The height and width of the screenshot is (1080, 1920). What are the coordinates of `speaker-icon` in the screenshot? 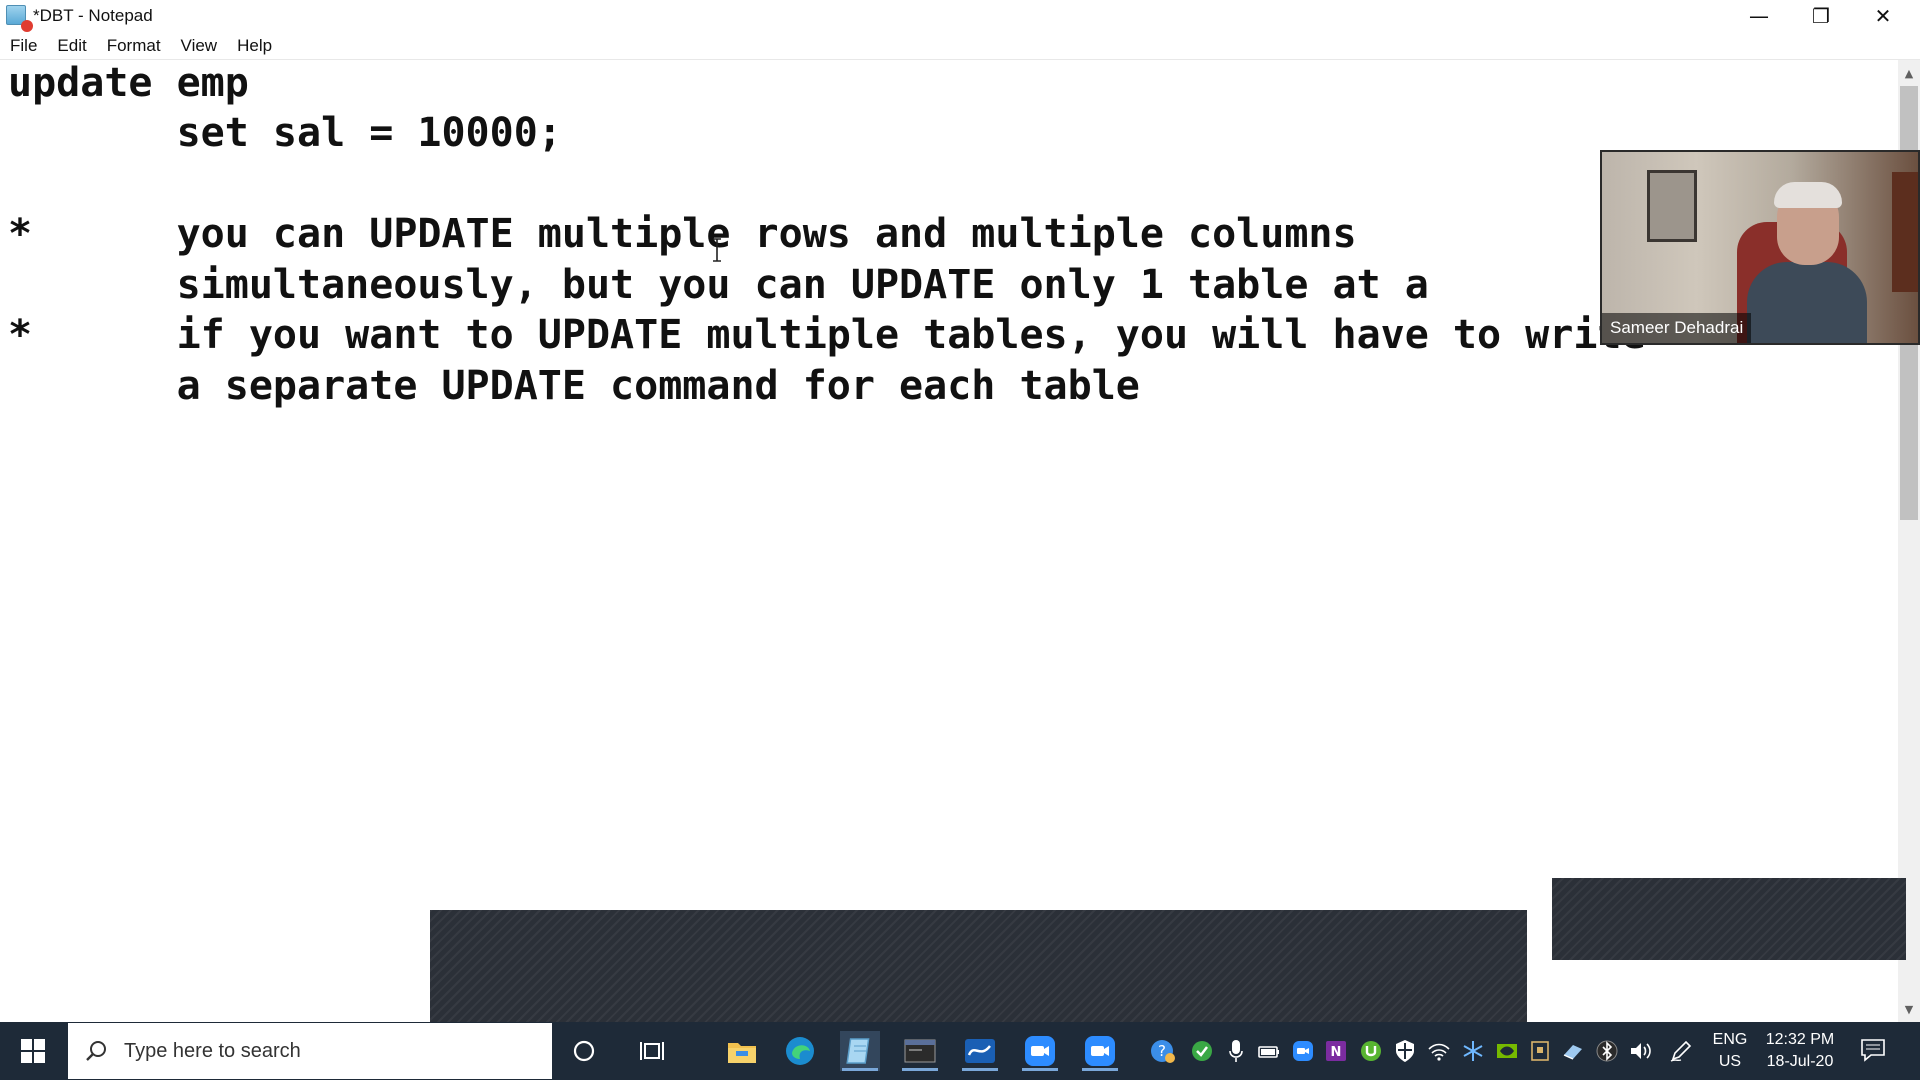 It's located at (1641, 1051).